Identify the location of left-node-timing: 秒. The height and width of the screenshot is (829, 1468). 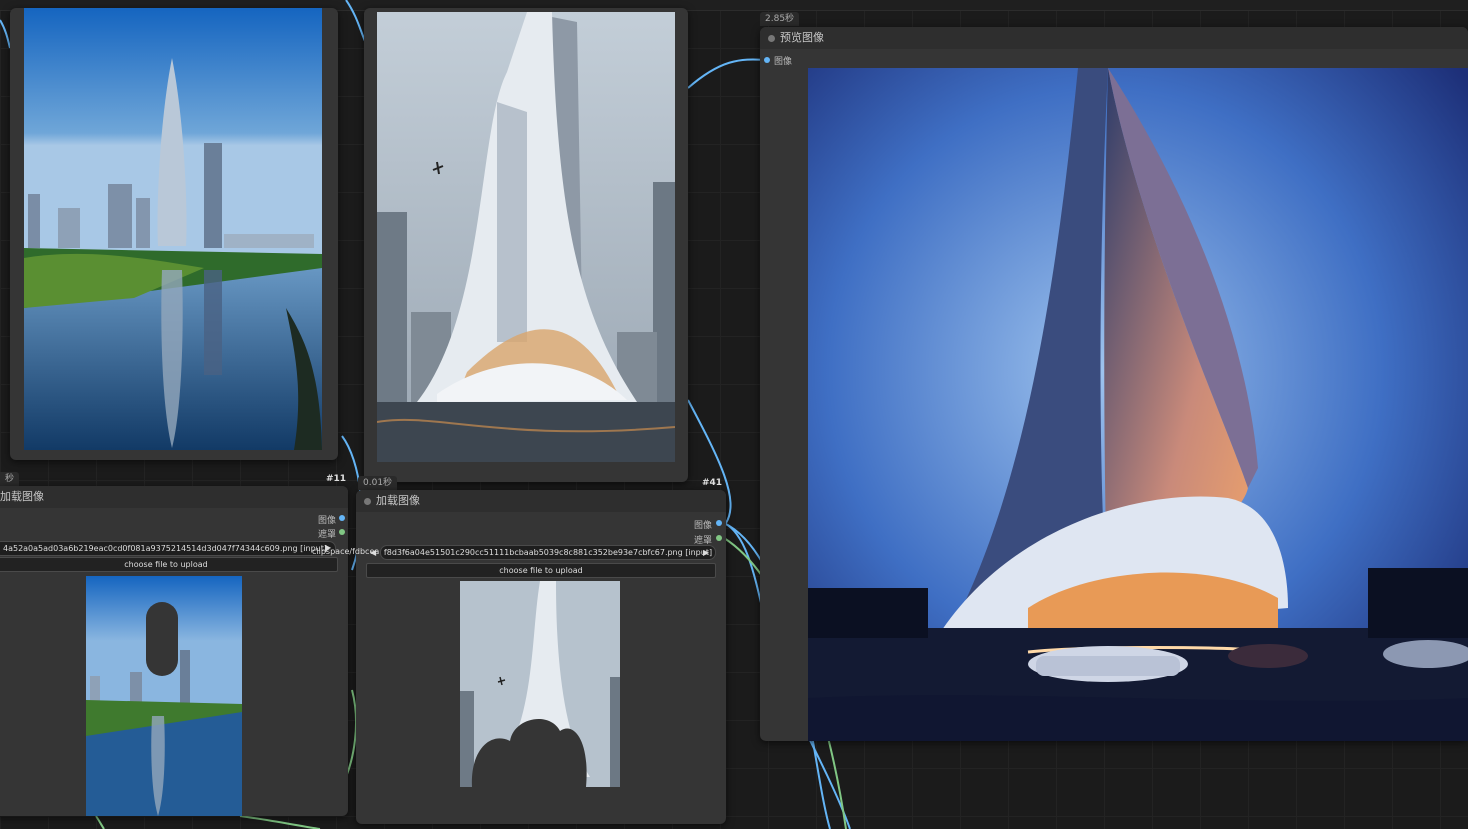
(10, 479).